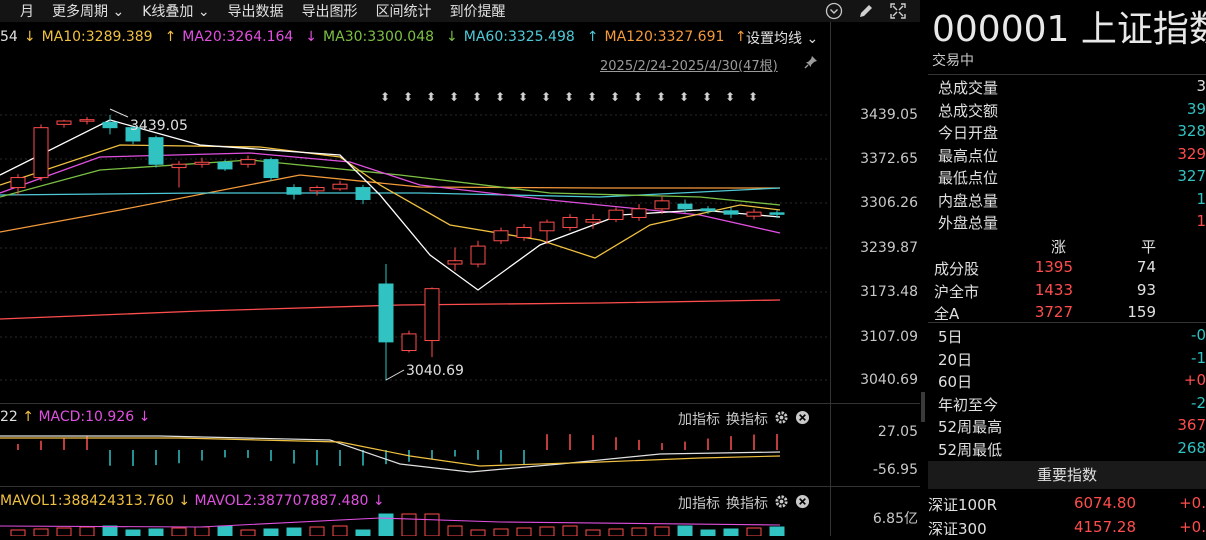 The height and width of the screenshot is (540, 1206). What do you see at coordinates (404, 11) in the screenshot?
I see `range-stats-button: 区间统计` at bounding box center [404, 11].